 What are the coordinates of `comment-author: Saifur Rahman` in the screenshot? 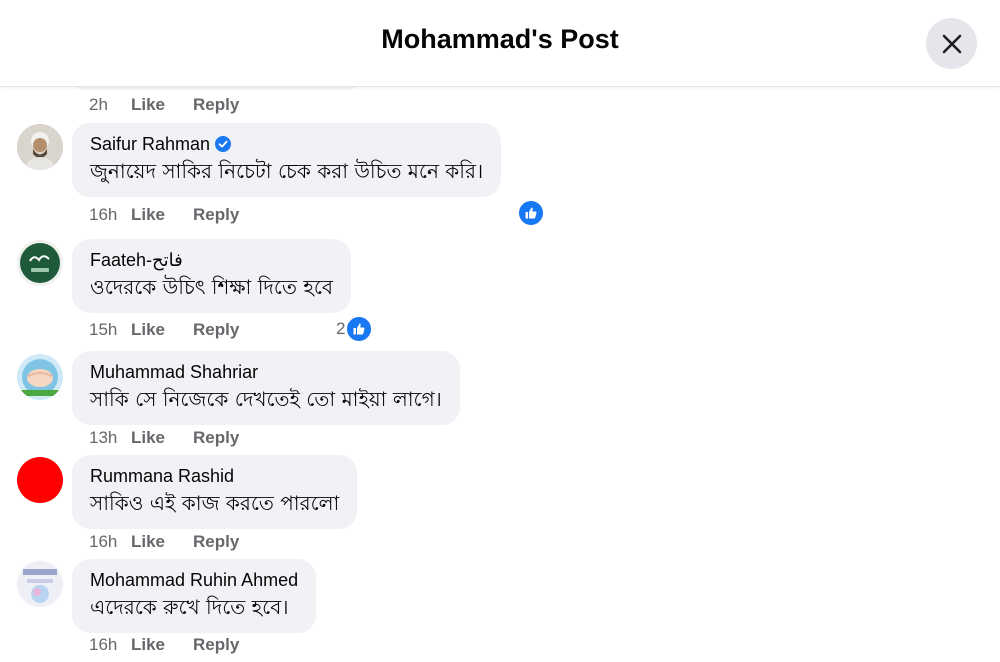 It's located at (150, 144).